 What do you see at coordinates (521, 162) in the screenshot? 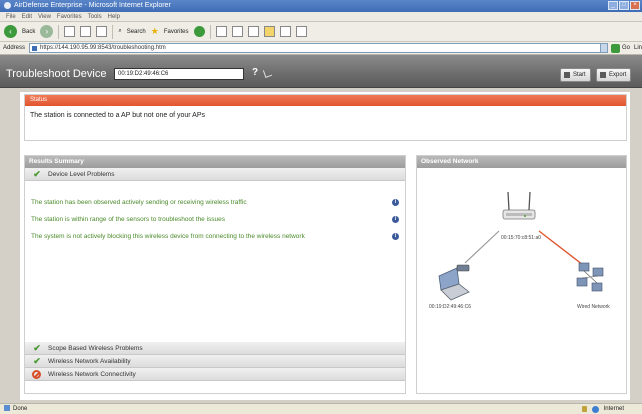
I see `observed-network-heading: Observed Network` at bounding box center [521, 162].